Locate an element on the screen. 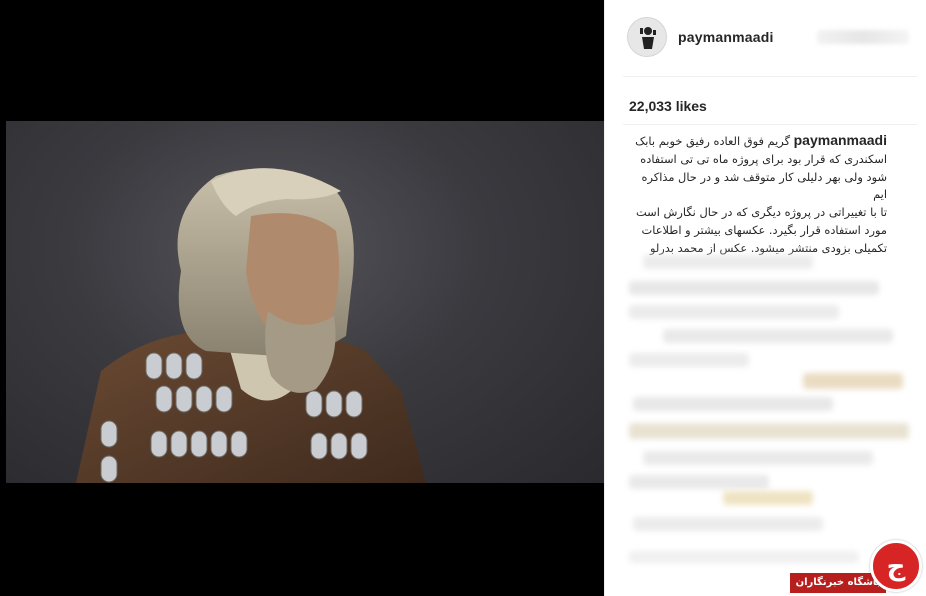  caption-line: گریم فوق العاده رفیق خوبم بابک is located at coordinates (712, 141).